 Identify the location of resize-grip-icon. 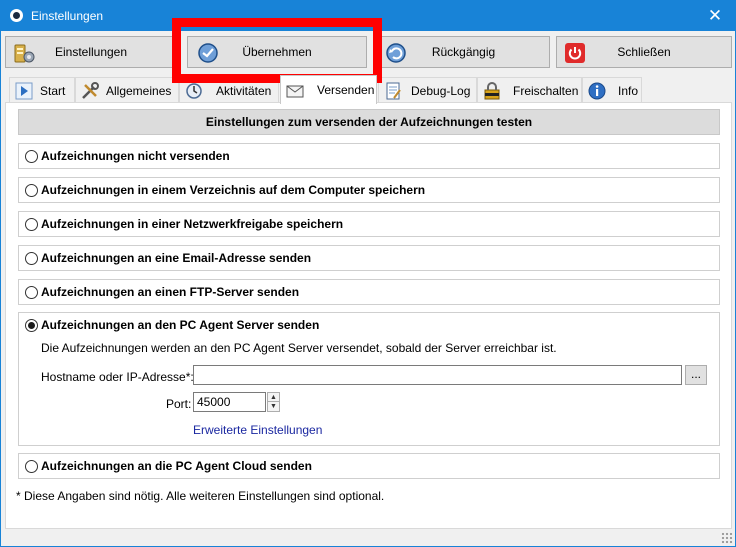
(727, 538).